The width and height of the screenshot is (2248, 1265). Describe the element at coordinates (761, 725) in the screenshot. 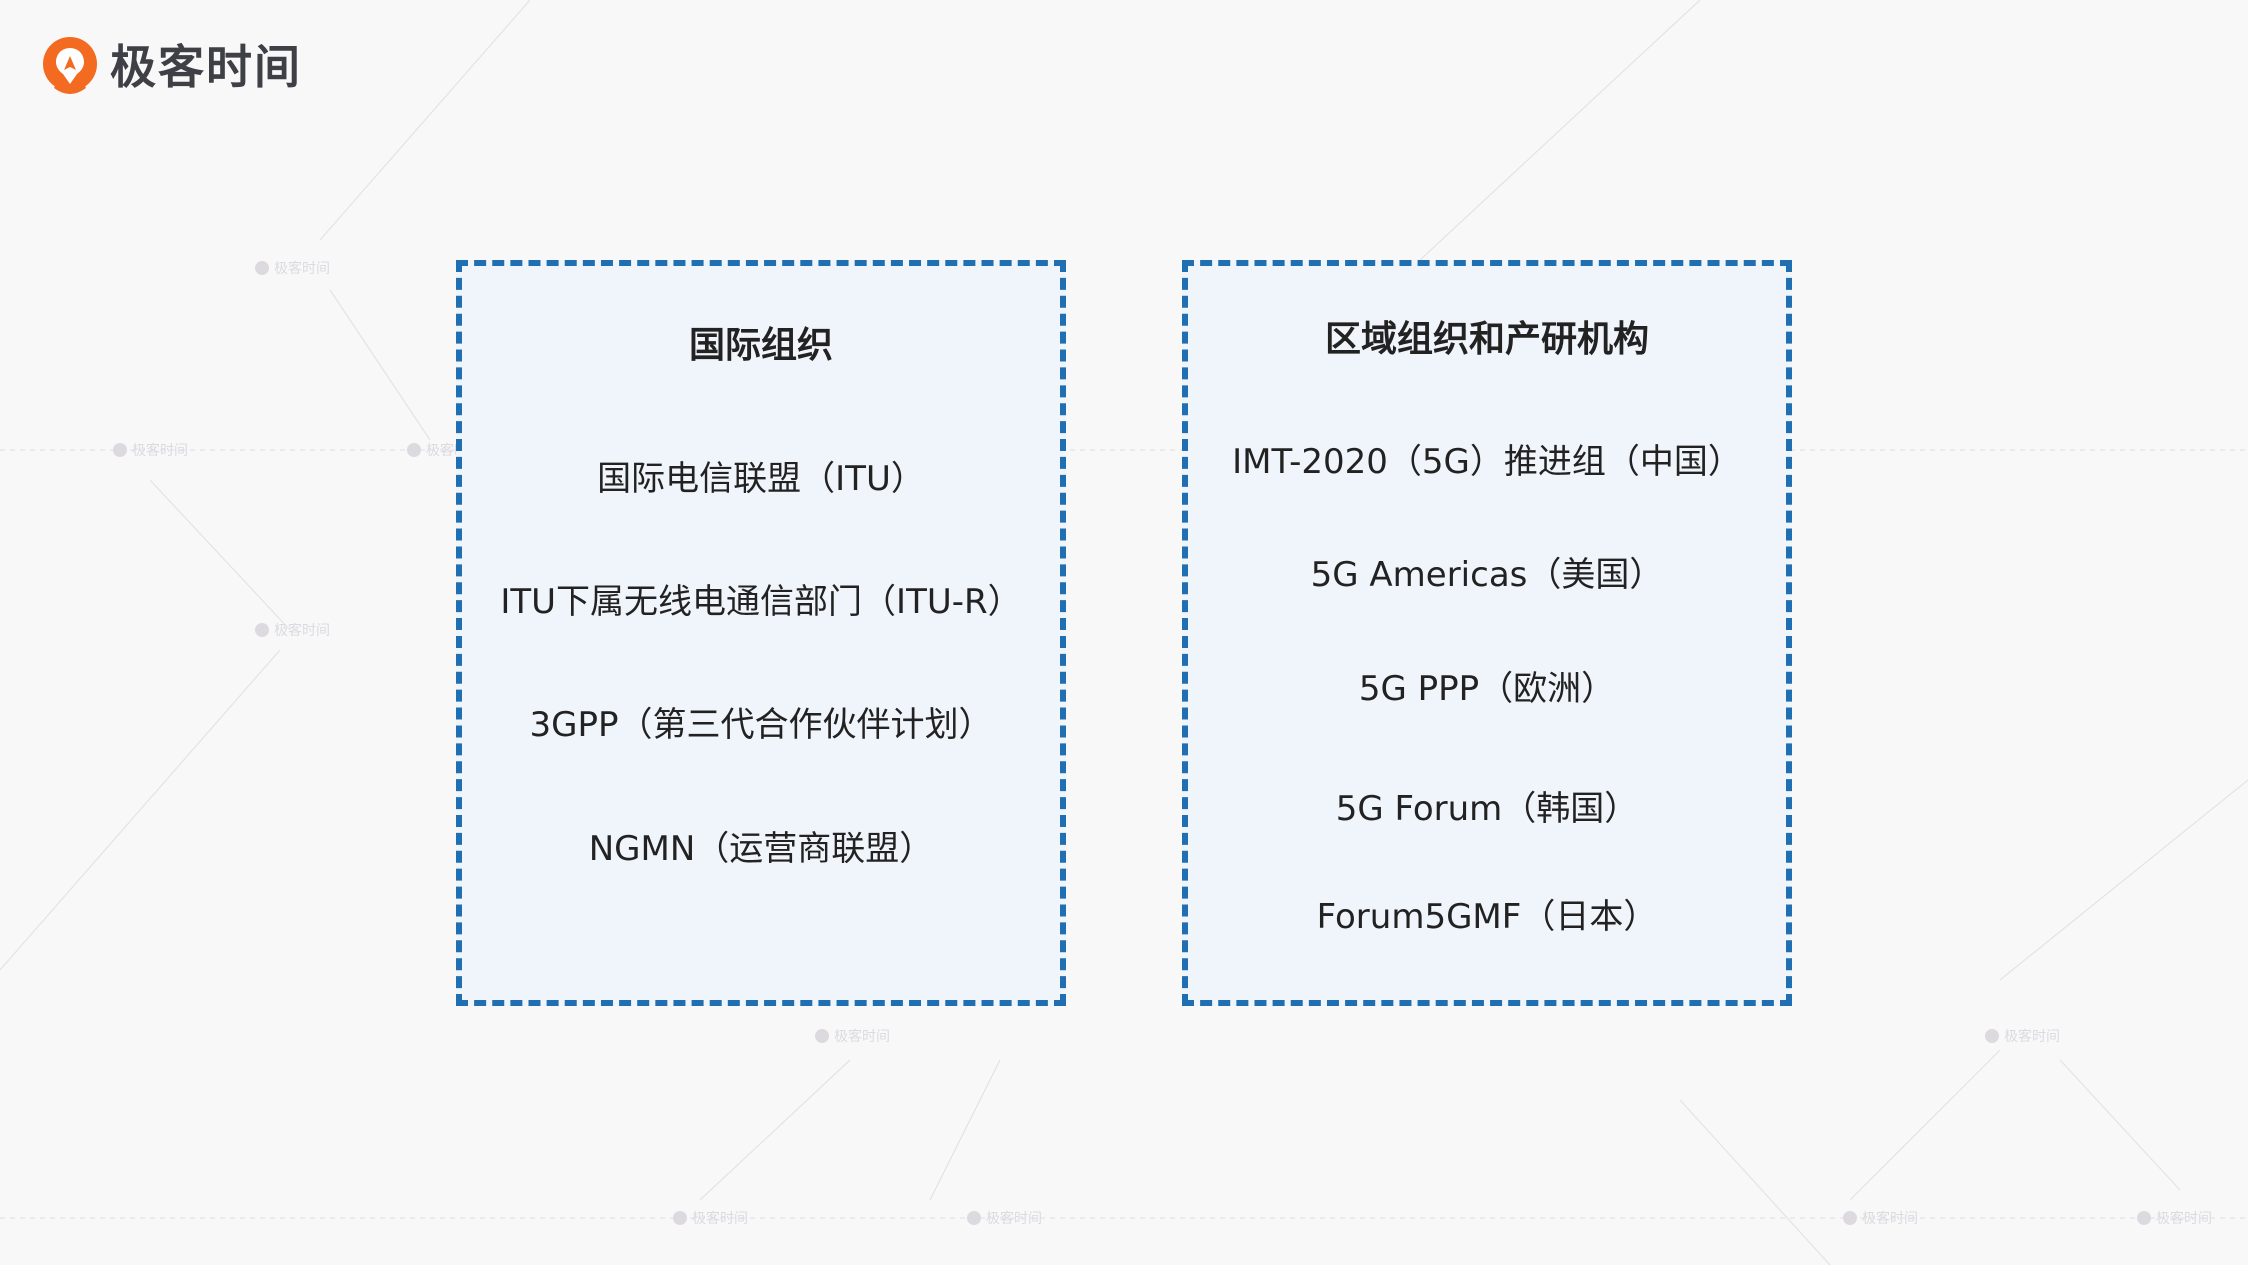

I see `list-item: 3GPP（第三代合作伙伴计划）` at that location.